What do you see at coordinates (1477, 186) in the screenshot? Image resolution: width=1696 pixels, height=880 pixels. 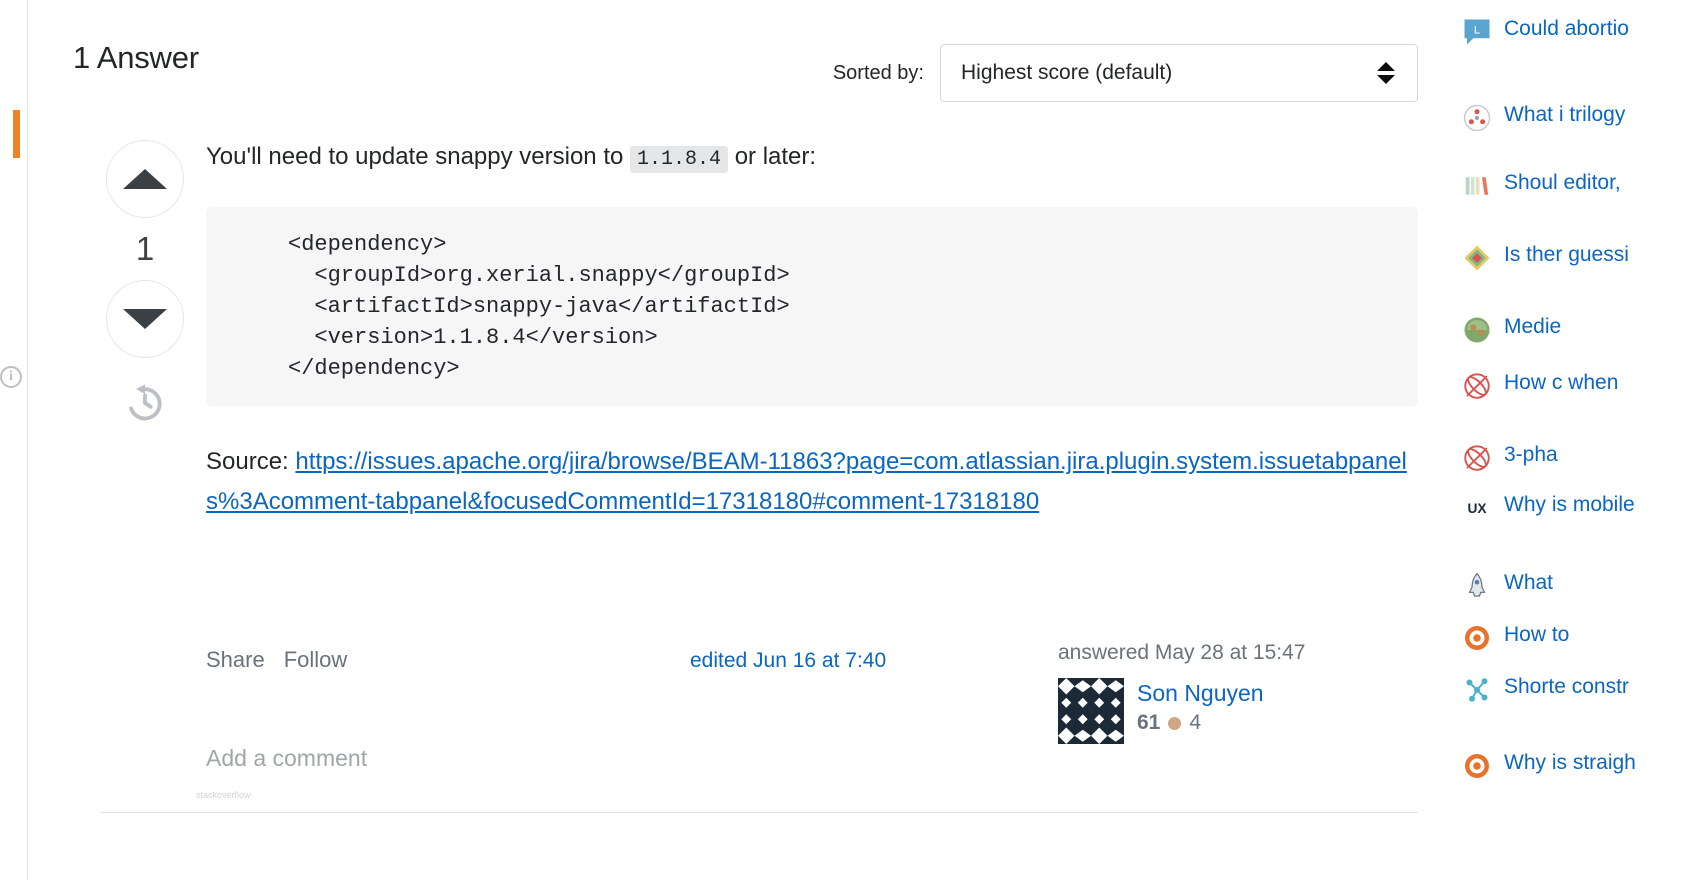 I see `writing-stackexchange-icon` at bounding box center [1477, 186].